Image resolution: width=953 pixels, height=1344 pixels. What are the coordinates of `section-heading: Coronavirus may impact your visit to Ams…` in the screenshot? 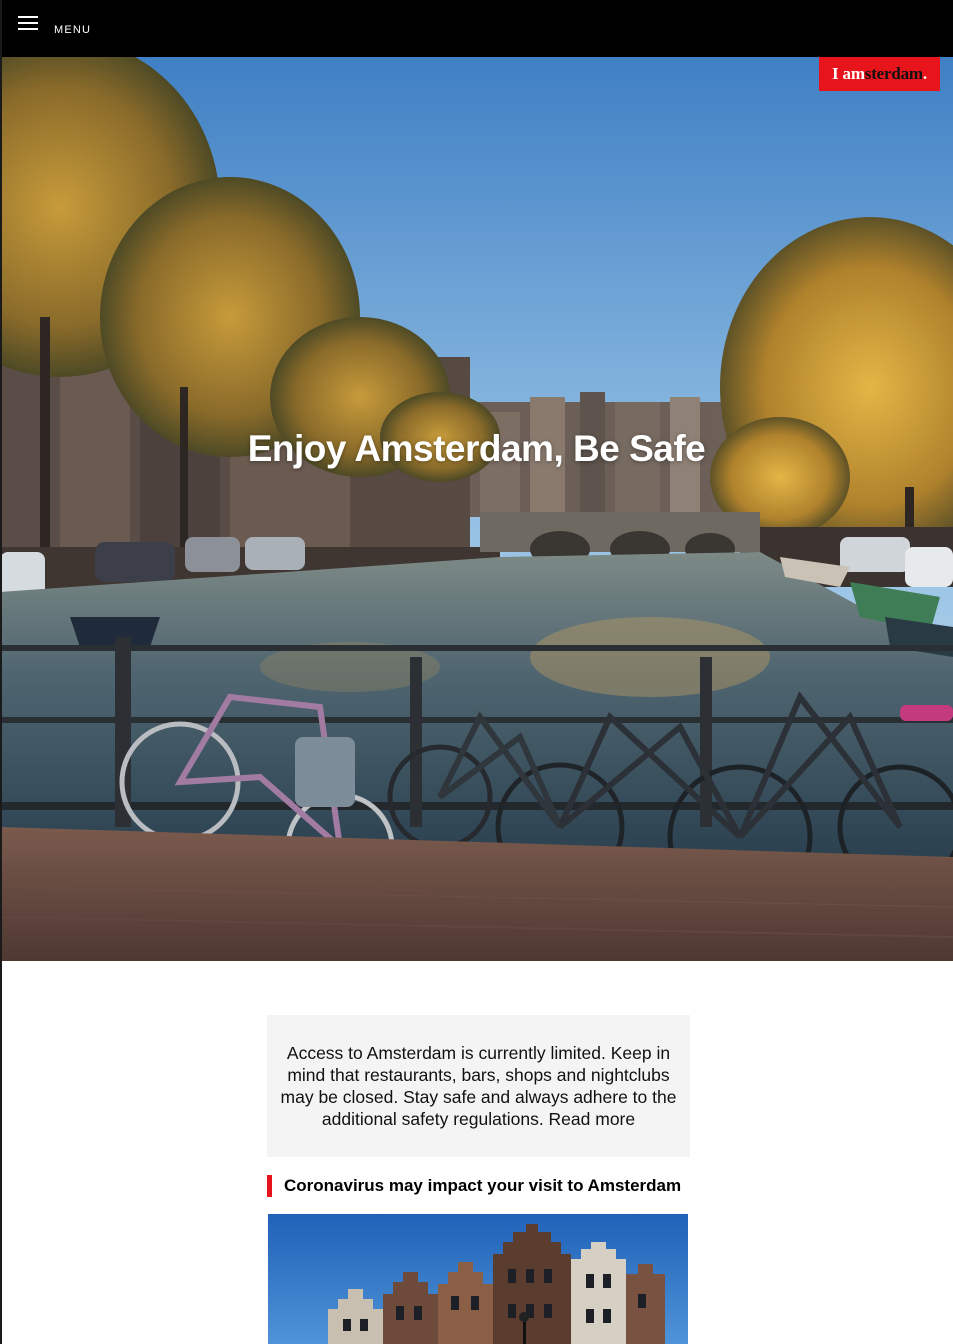 It's located at (474, 1186).